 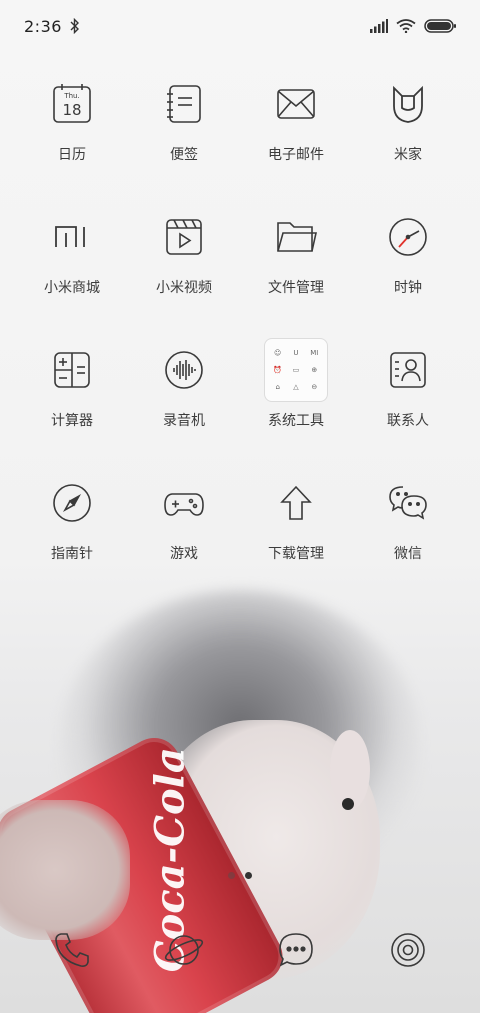 I want to click on app-games: 游戏, so click(x=184, y=543).